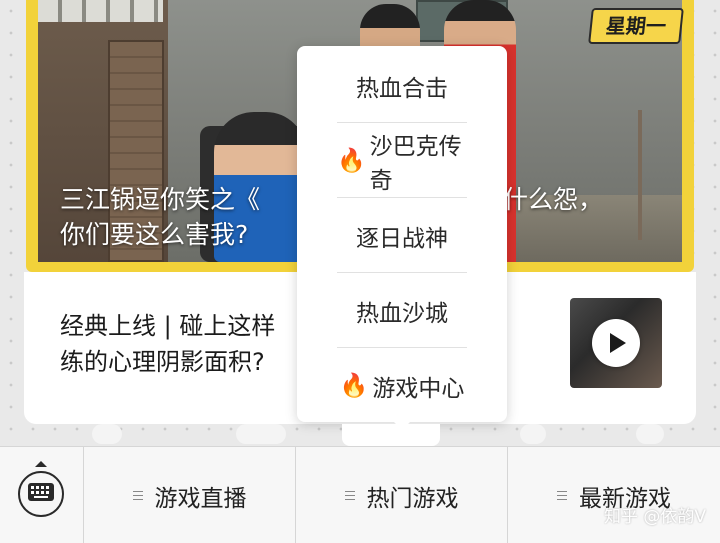 The height and width of the screenshot is (543, 720). What do you see at coordinates (636, 26) in the screenshot?
I see `day-badge: 星期一` at bounding box center [636, 26].